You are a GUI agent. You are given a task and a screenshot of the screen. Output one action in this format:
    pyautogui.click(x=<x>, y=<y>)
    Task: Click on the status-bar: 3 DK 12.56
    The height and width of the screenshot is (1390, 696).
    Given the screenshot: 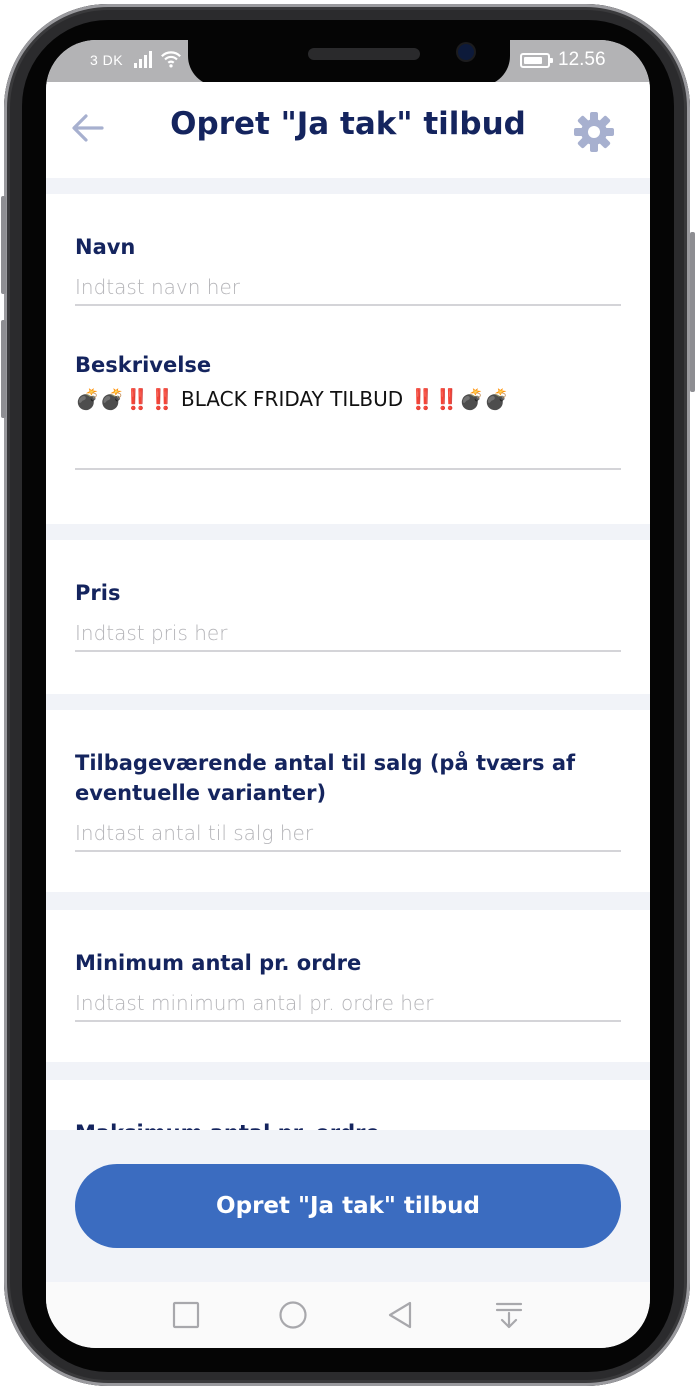 What is the action you would take?
    pyautogui.click(x=348, y=63)
    